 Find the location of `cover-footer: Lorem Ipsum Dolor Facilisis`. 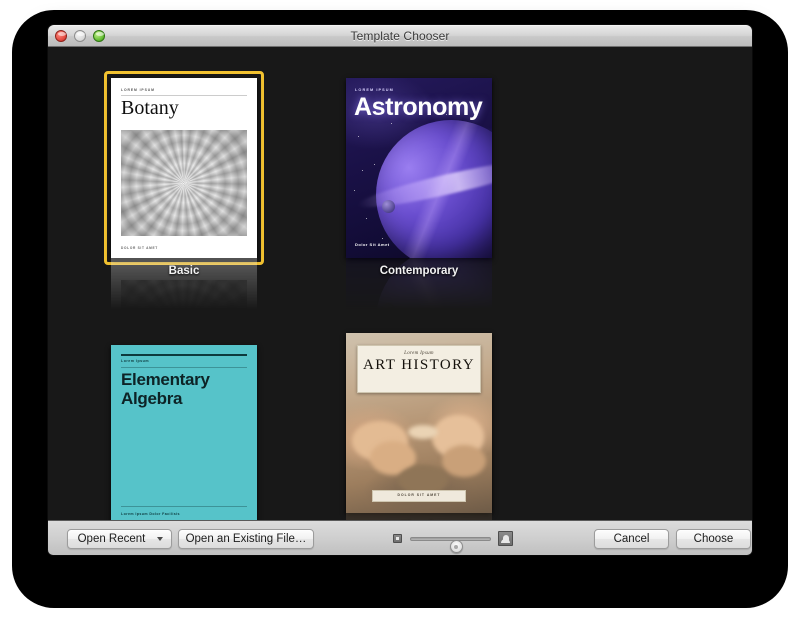

cover-footer: Lorem Ipsum Dolor Facilisis is located at coordinates (150, 514).